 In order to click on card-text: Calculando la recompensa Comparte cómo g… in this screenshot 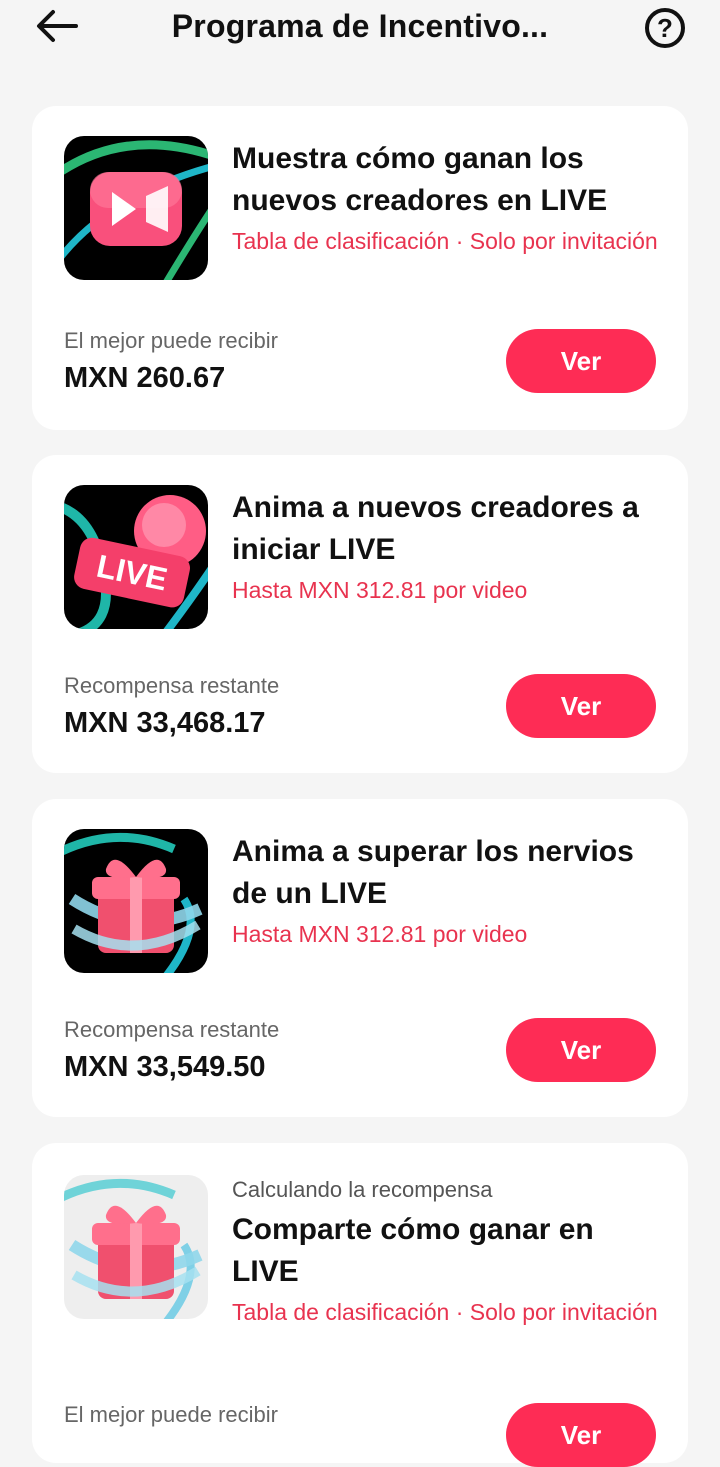, I will do `click(448, 1251)`.